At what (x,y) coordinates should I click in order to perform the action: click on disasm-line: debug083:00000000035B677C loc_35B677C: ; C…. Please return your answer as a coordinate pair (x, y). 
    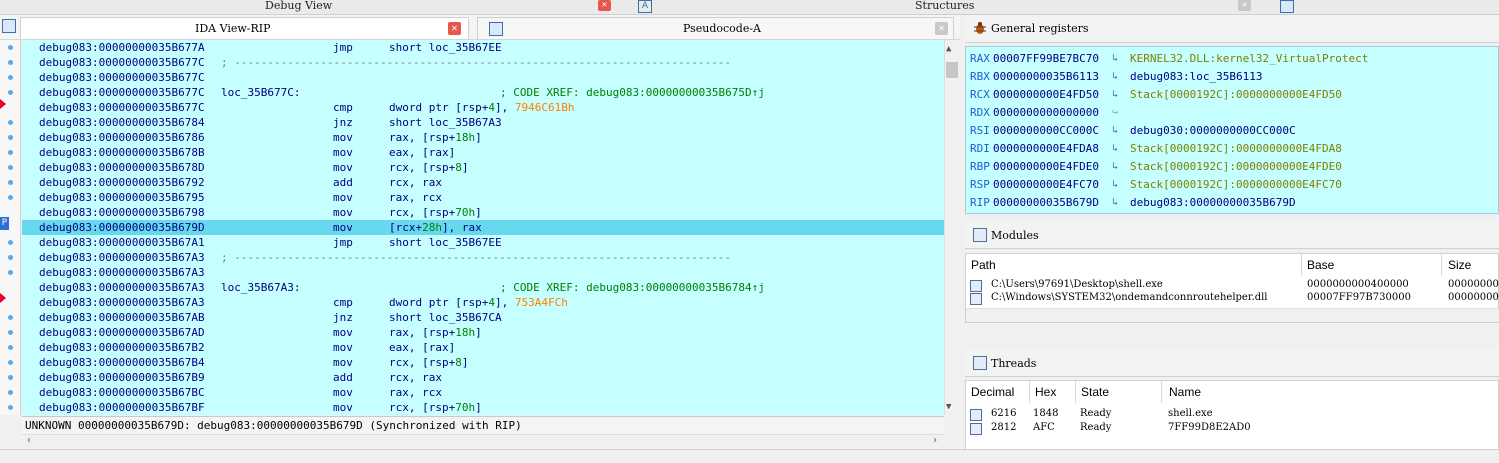
    Looking at the image, I should click on (483, 92).